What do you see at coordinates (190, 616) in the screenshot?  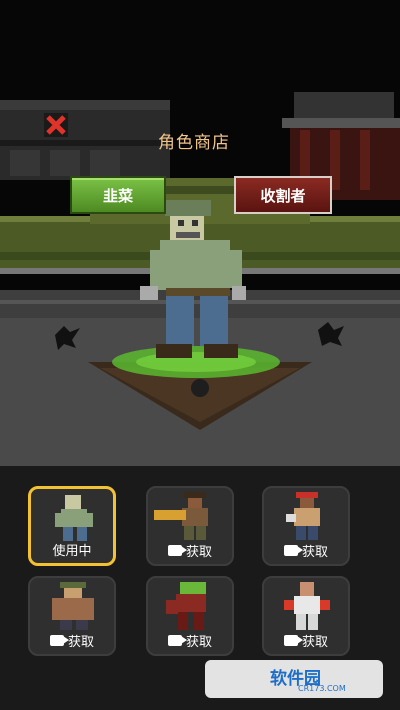 I see `character-slot-mutant: 获取` at bounding box center [190, 616].